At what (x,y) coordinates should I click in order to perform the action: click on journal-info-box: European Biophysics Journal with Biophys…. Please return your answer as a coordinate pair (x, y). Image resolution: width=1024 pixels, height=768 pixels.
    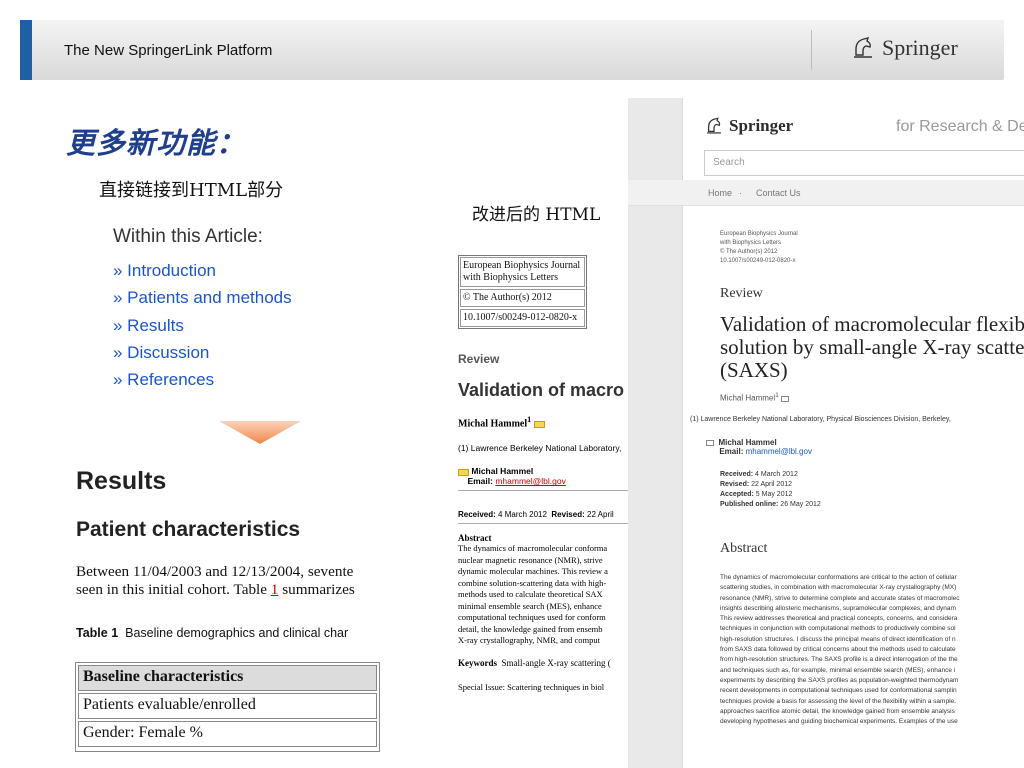
    Looking at the image, I should click on (522, 292).